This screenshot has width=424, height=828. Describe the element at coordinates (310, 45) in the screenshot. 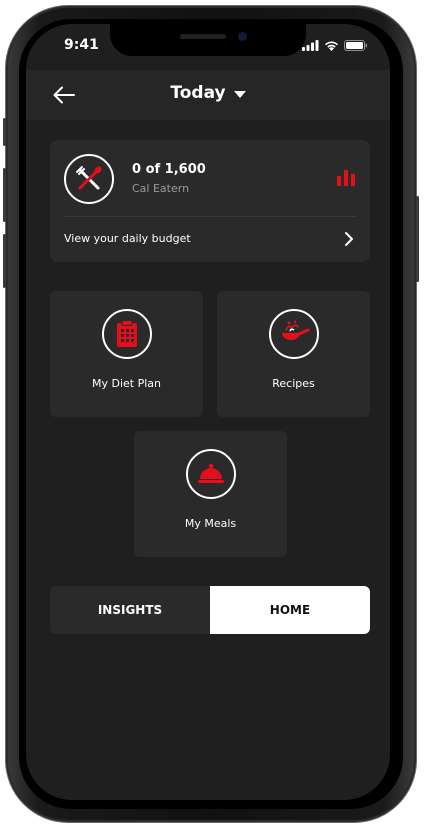

I see `cellular-signal-icon` at that location.